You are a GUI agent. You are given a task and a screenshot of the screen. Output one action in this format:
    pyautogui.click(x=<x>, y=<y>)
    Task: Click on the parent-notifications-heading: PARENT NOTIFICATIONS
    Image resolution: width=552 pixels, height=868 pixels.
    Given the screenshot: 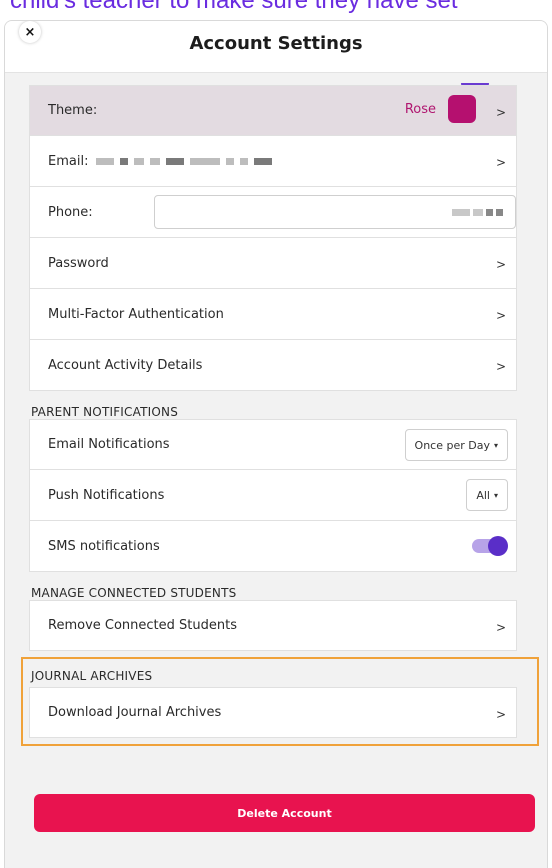 What is the action you would take?
    pyautogui.click(x=105, y=412)
    